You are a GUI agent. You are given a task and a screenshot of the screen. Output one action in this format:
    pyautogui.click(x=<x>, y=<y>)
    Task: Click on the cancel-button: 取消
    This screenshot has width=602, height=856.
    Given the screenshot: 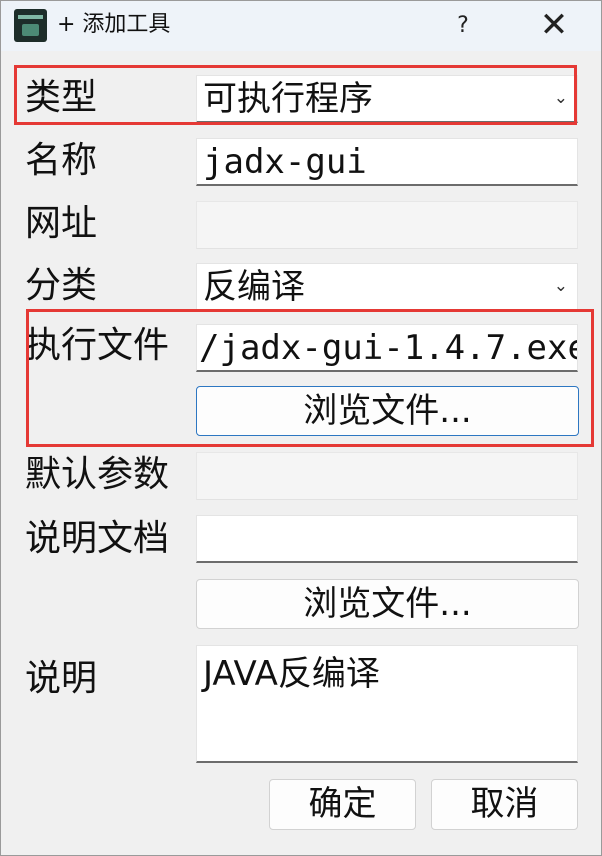 What is the action you would take?
    pyautogui.click(x=504, y=804)
    